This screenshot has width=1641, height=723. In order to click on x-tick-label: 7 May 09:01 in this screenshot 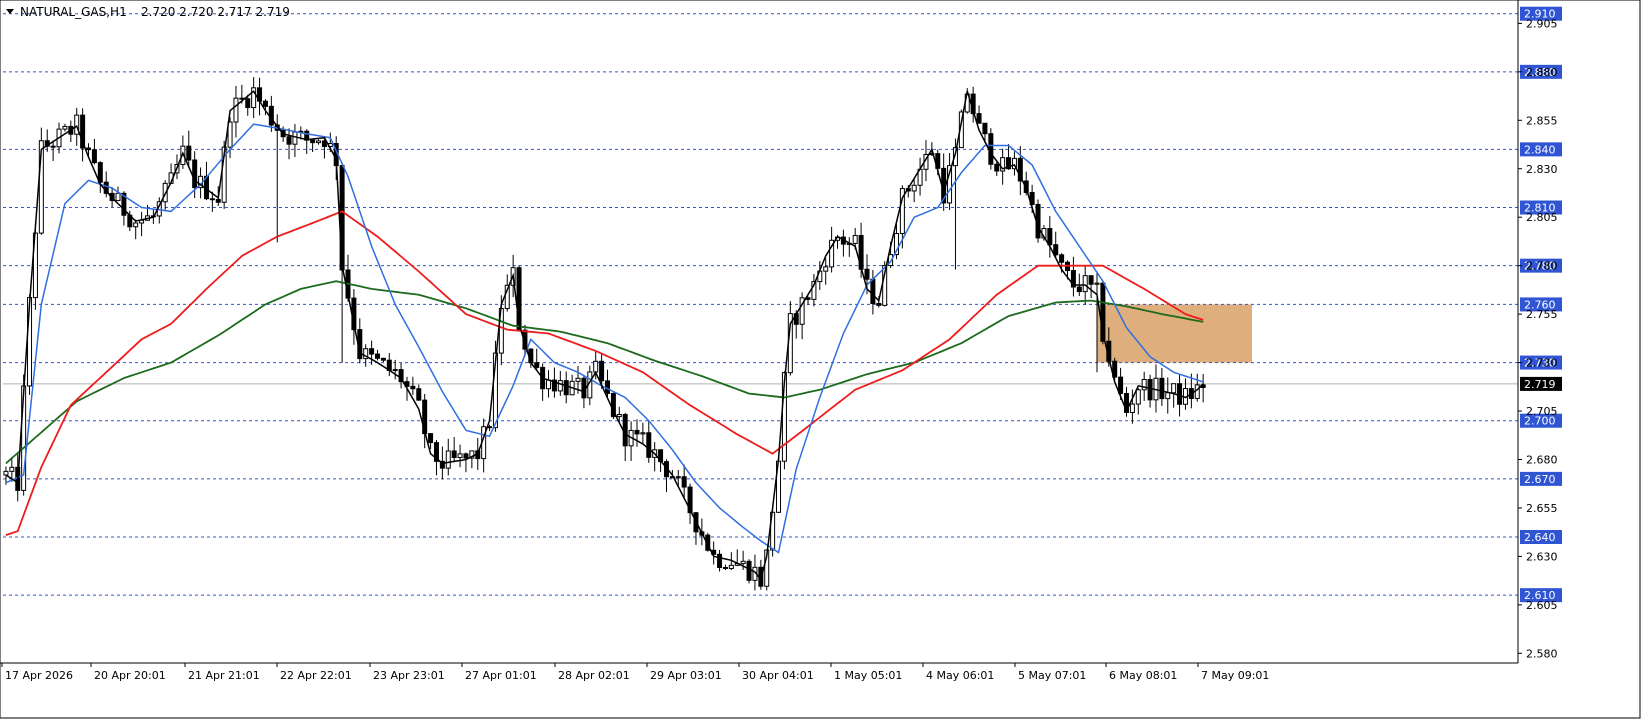, I will do `click(1235, 675)`.